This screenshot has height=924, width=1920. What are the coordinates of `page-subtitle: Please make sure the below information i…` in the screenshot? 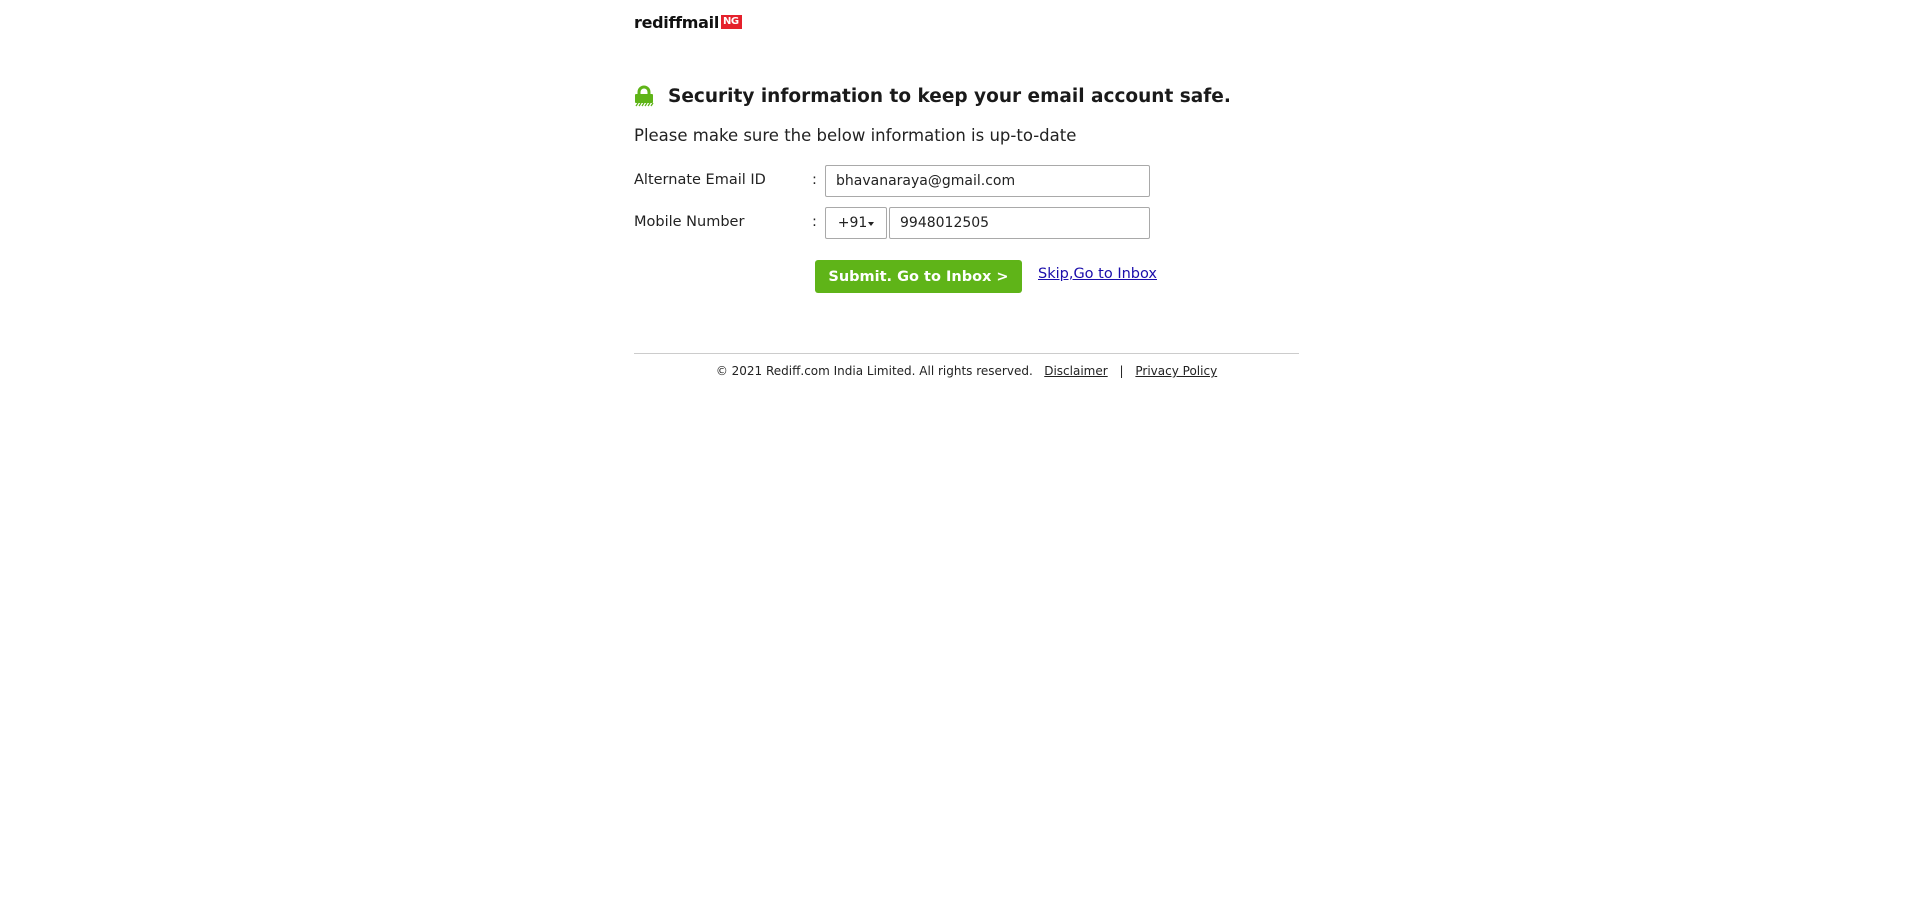 It's located at (855, 135).